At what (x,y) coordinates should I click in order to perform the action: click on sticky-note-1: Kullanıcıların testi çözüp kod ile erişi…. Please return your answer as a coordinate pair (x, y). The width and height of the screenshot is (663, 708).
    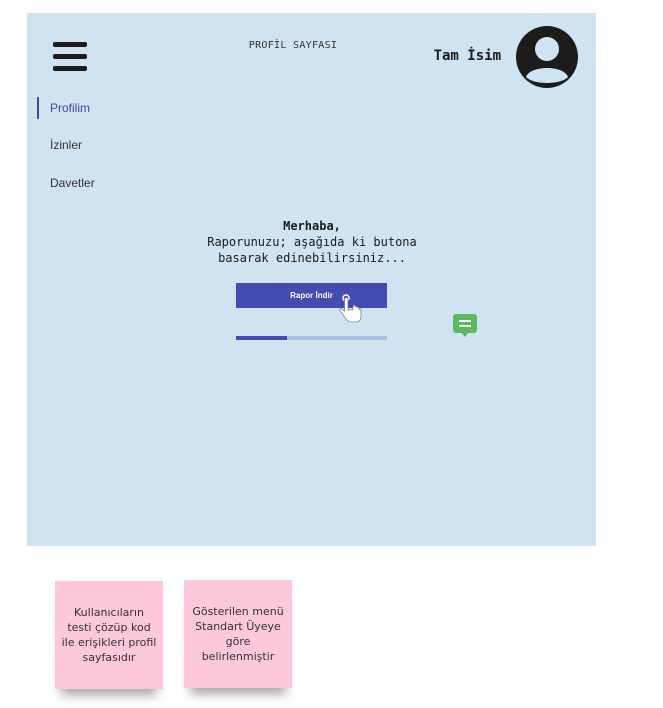
    Looking at the image, I should click on (109, 635).